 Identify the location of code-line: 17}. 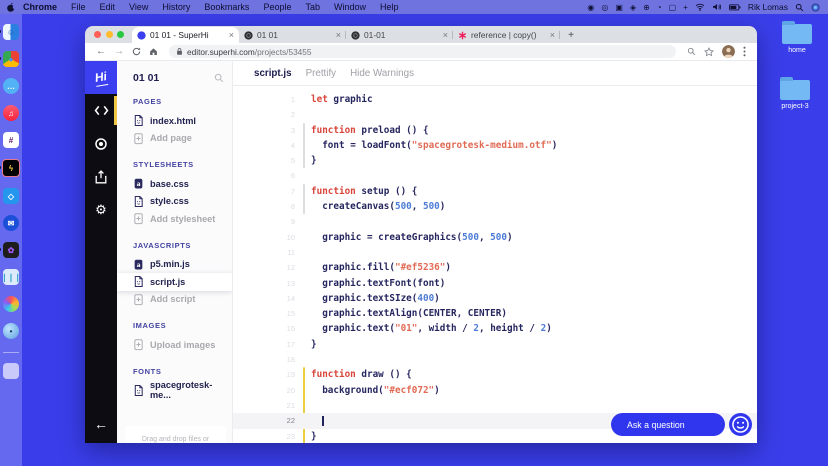
(495, 344).